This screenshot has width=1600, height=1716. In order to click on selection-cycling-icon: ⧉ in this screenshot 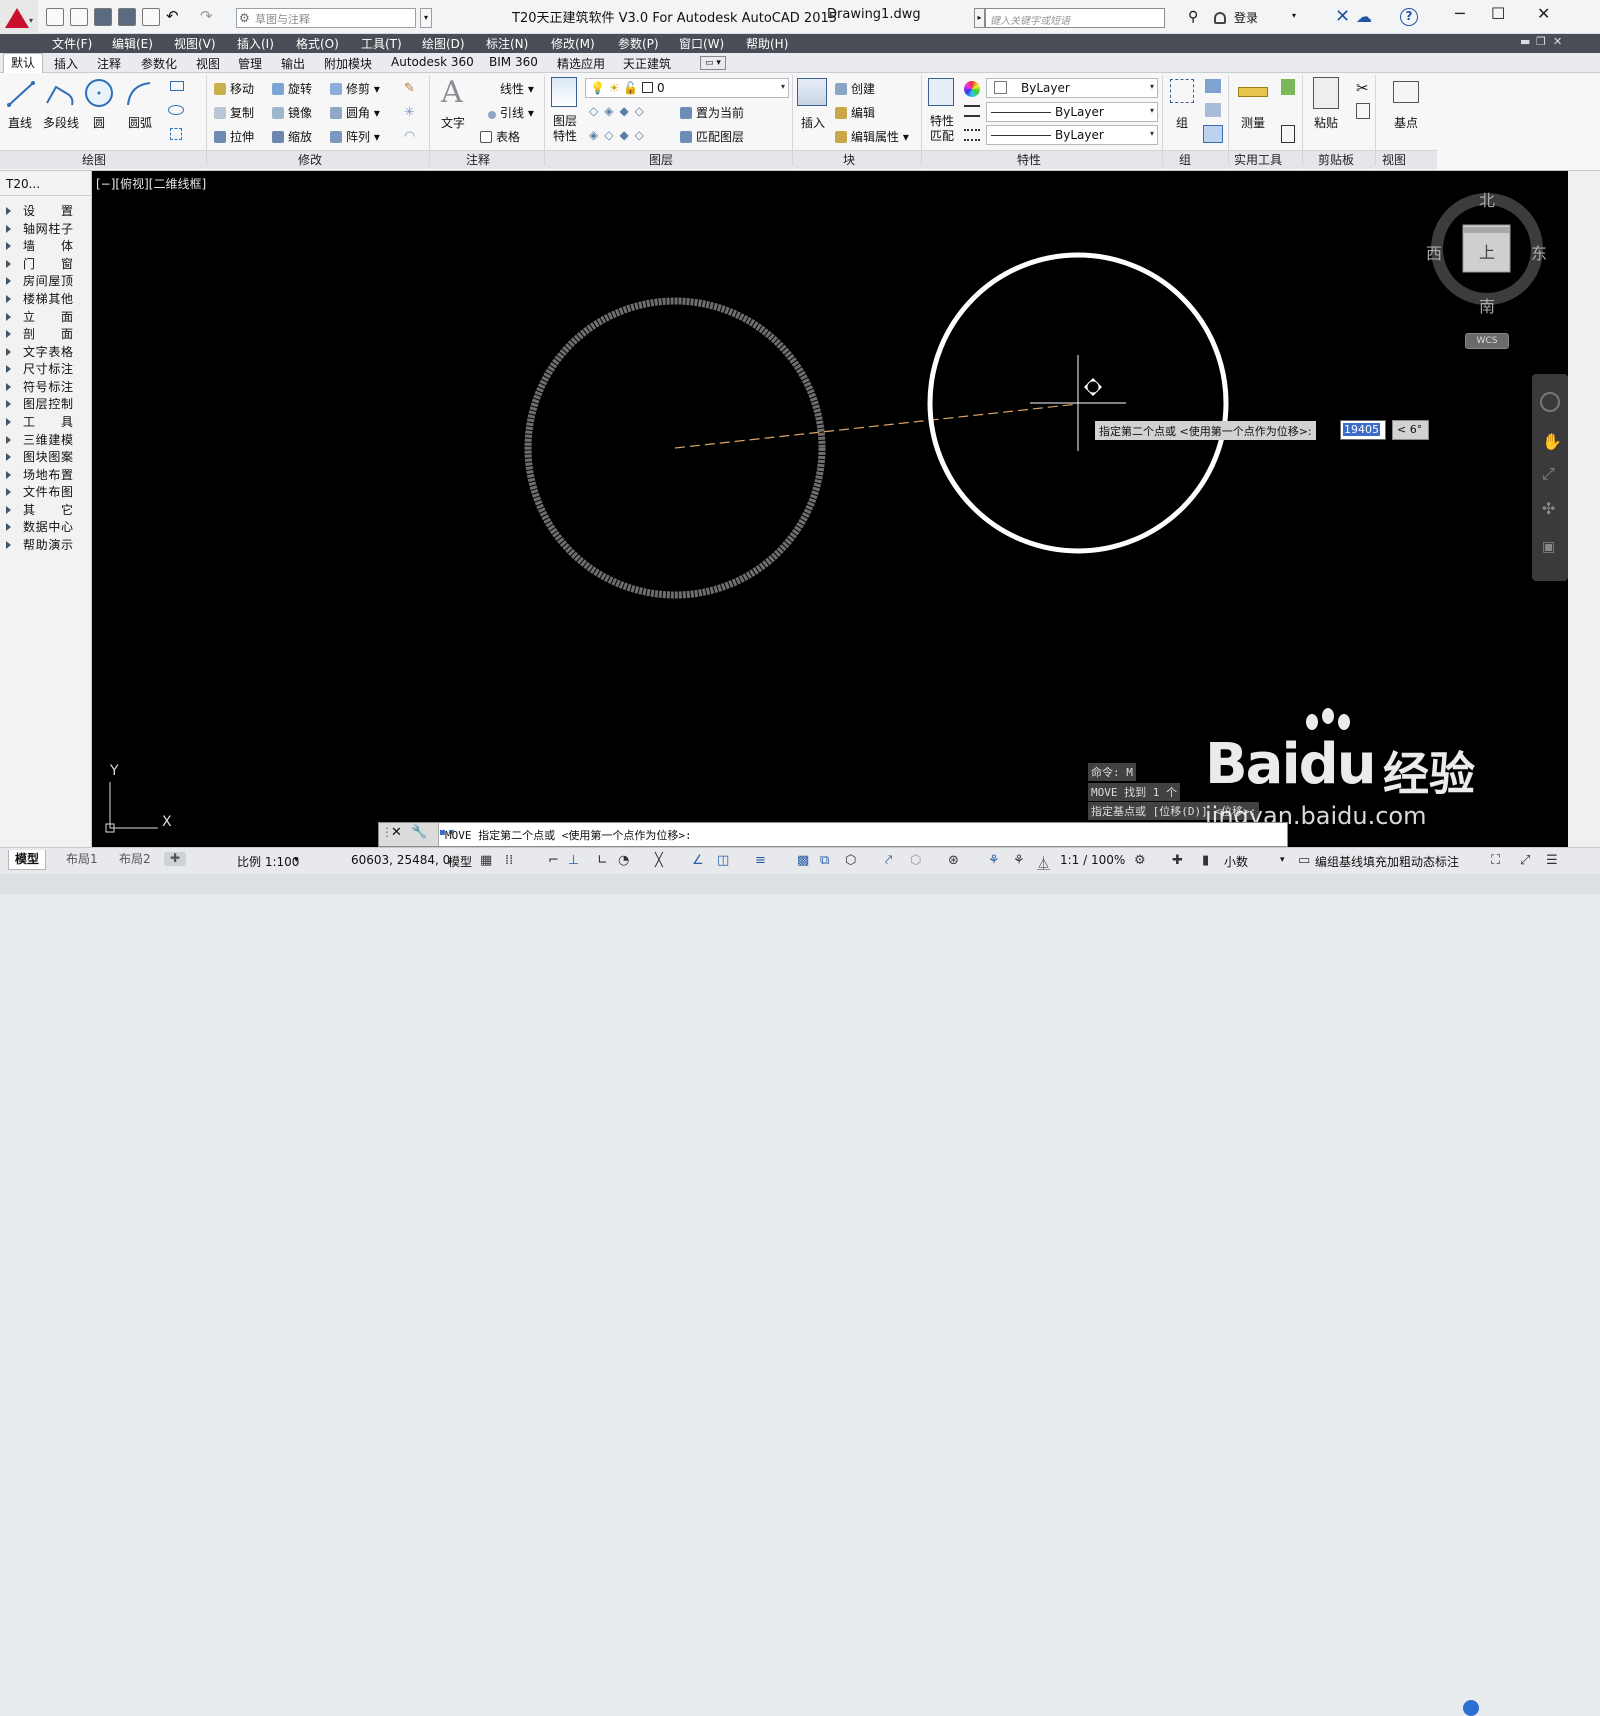, I will do `click(824, 860)`.